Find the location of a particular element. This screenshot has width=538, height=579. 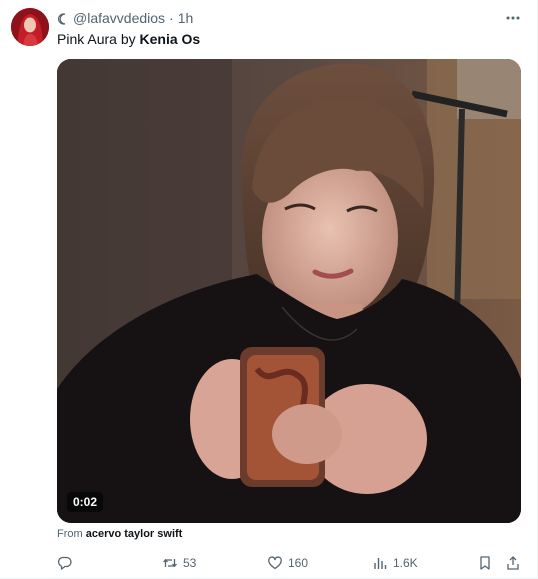

avatar is located at coordinates (30, 27).